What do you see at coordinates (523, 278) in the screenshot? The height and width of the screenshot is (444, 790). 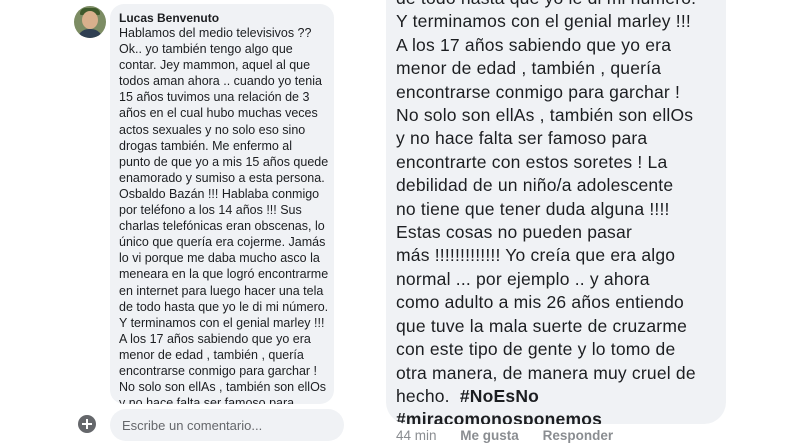 I see `comment-line: normal ... por ejemplo .. y ahora` at bounding box center [523, 278].